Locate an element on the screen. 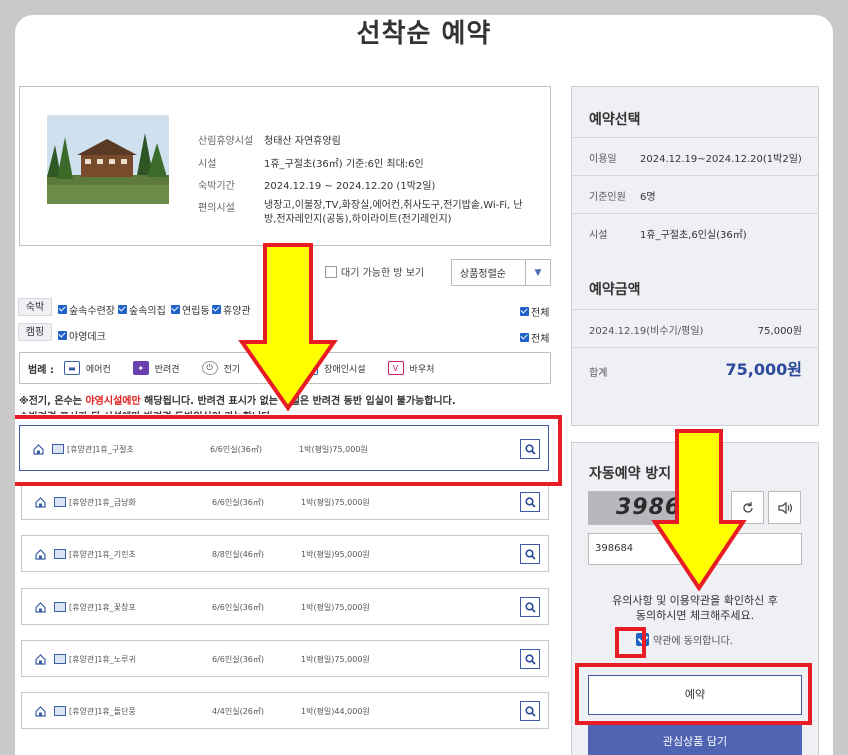 This screenshot has width=848, height=755. info-row-period: 숙박기간 2024.12.19 ~ 2024.12.20 (1박2일) is located at coordinates (317, 186).